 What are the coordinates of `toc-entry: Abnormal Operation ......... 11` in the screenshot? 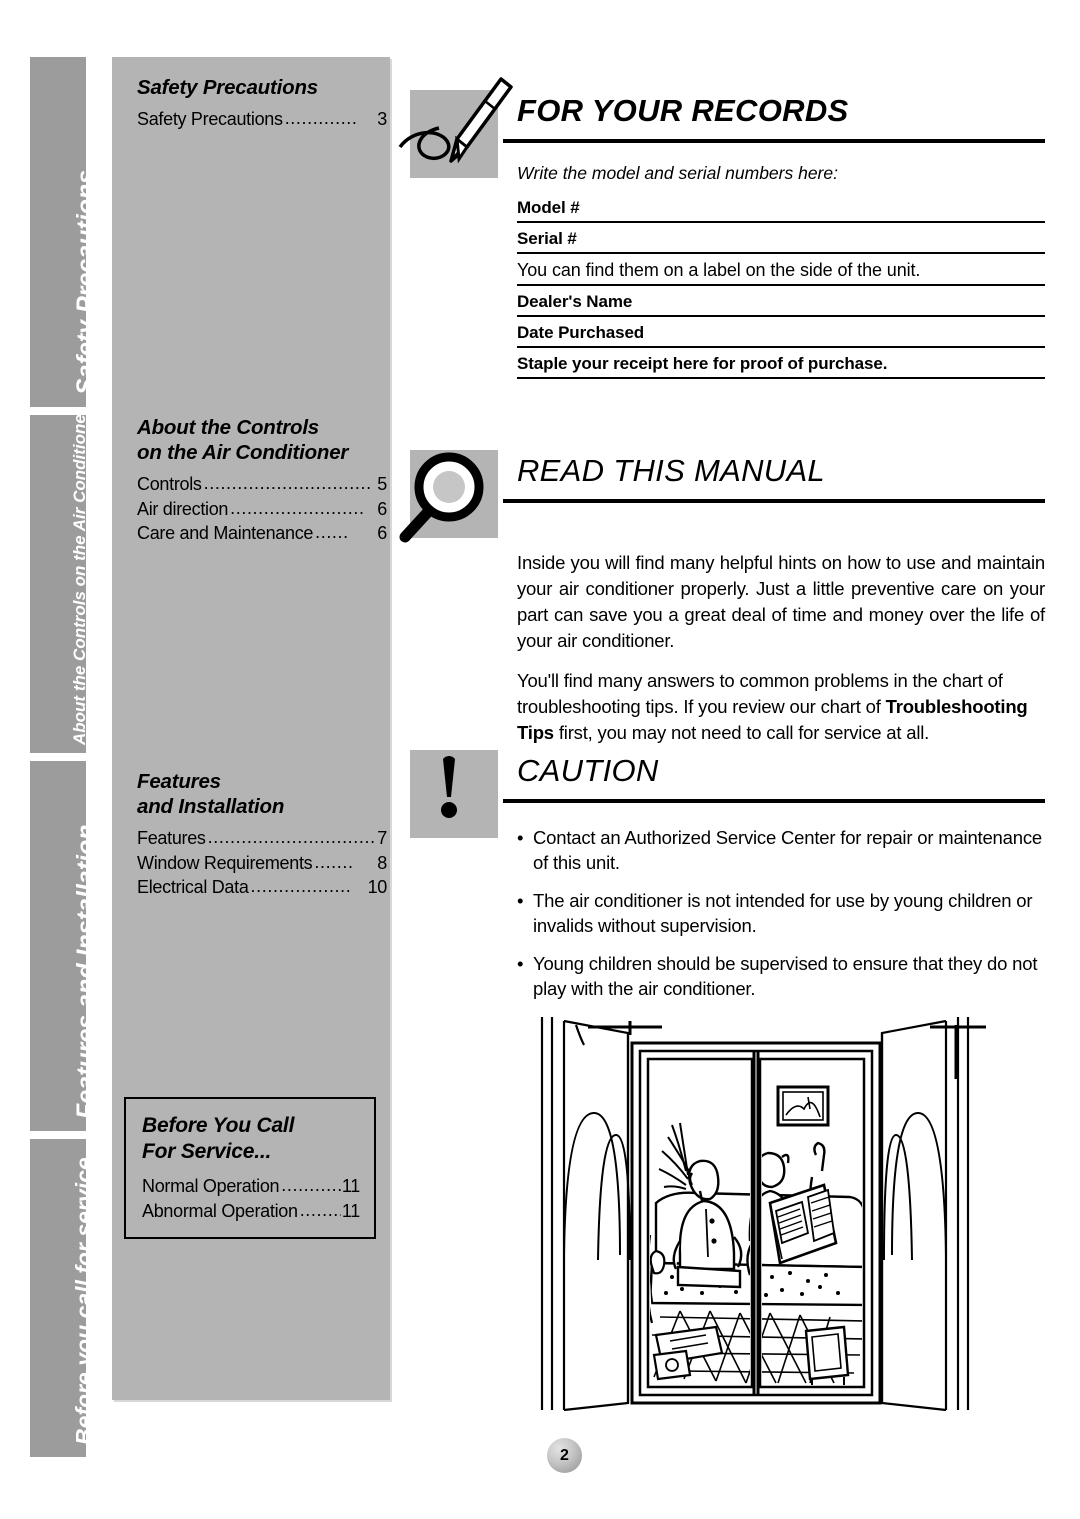 It's located at (251, 1211).